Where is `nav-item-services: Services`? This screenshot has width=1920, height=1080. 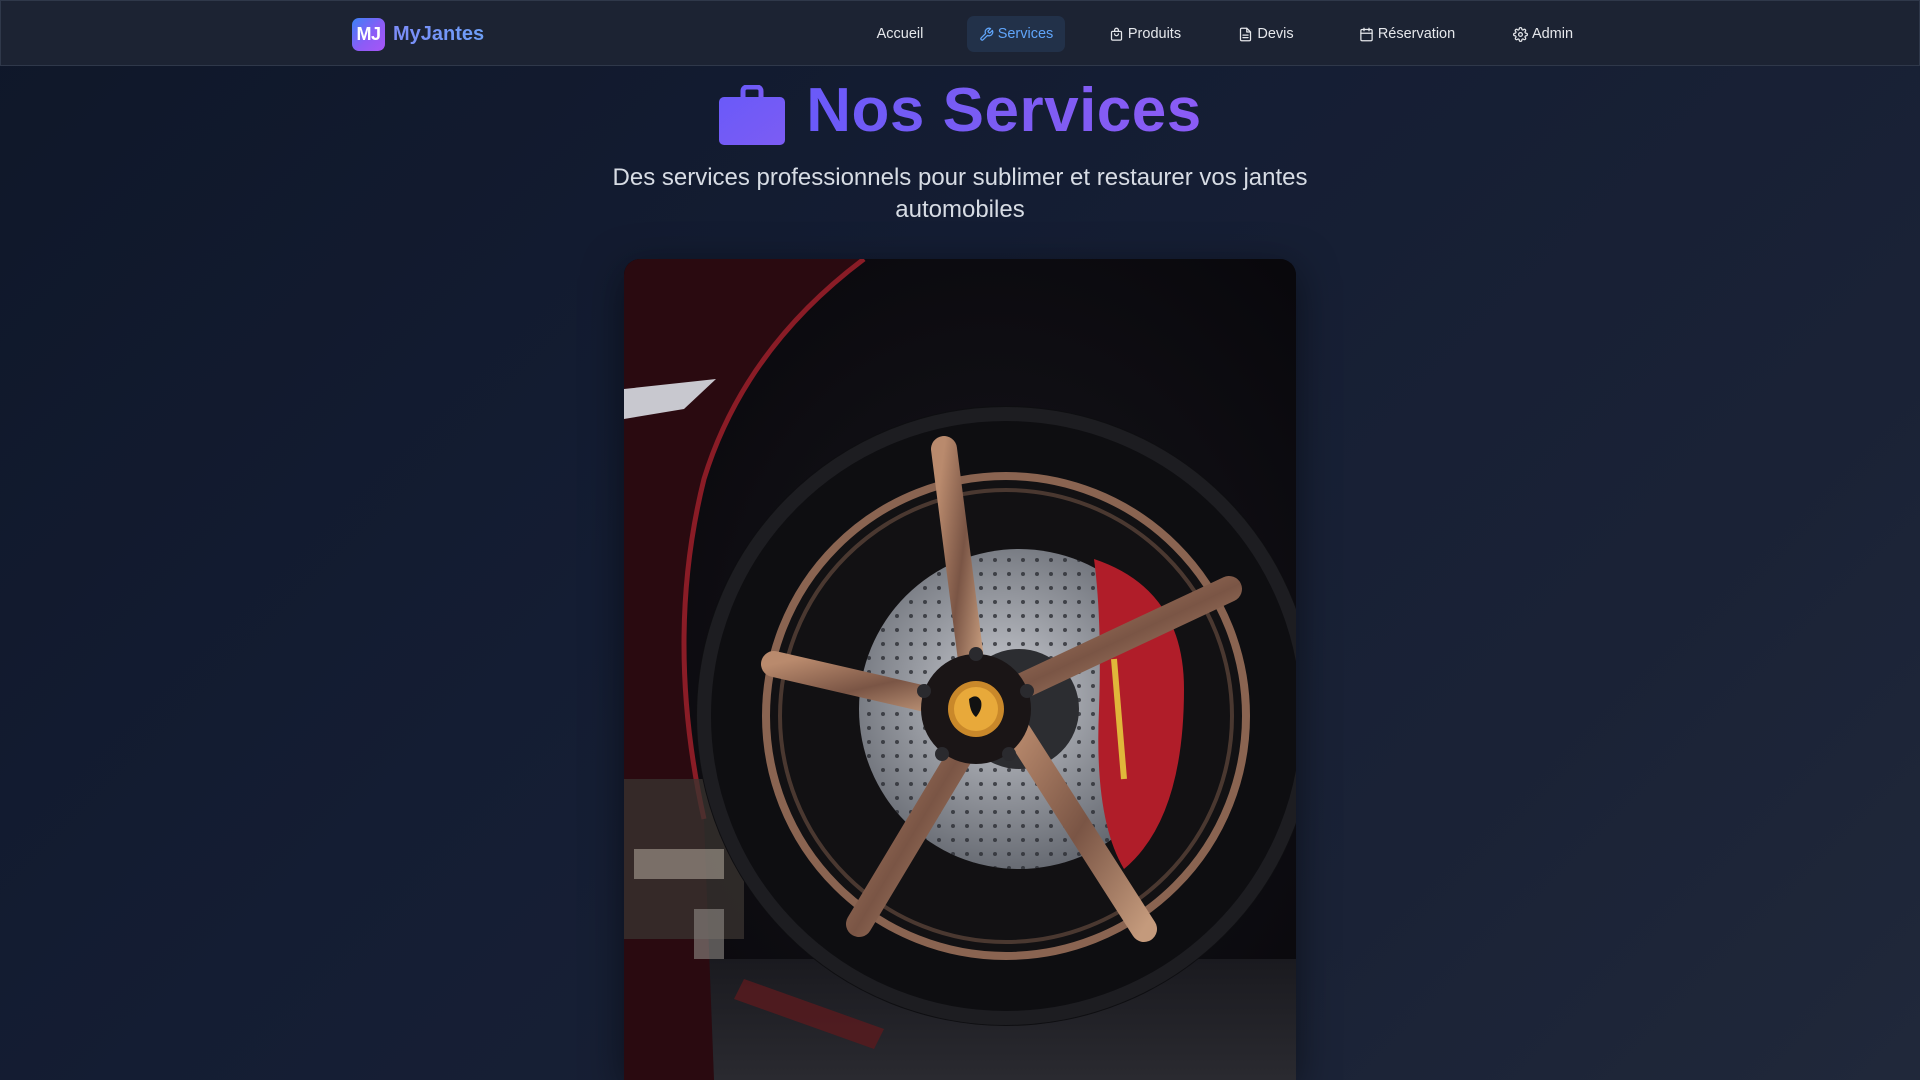 nav-item-services: Services is located at coordinates (1016, 34).